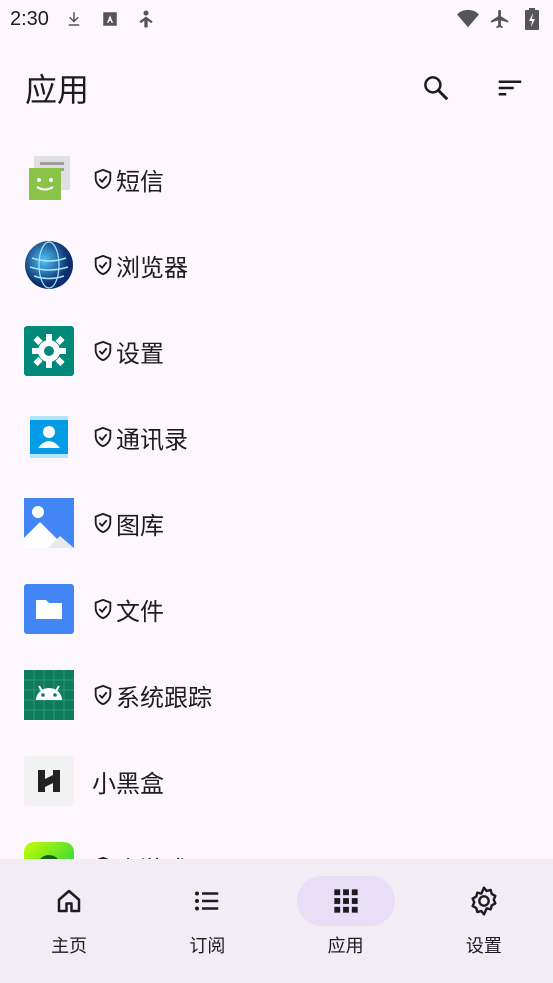 Image resolution: width=553 pixels, height=983 pixels. Describe the element at coordinates (49, 523) in the screenshot. I see `gallery-icon` at that location.